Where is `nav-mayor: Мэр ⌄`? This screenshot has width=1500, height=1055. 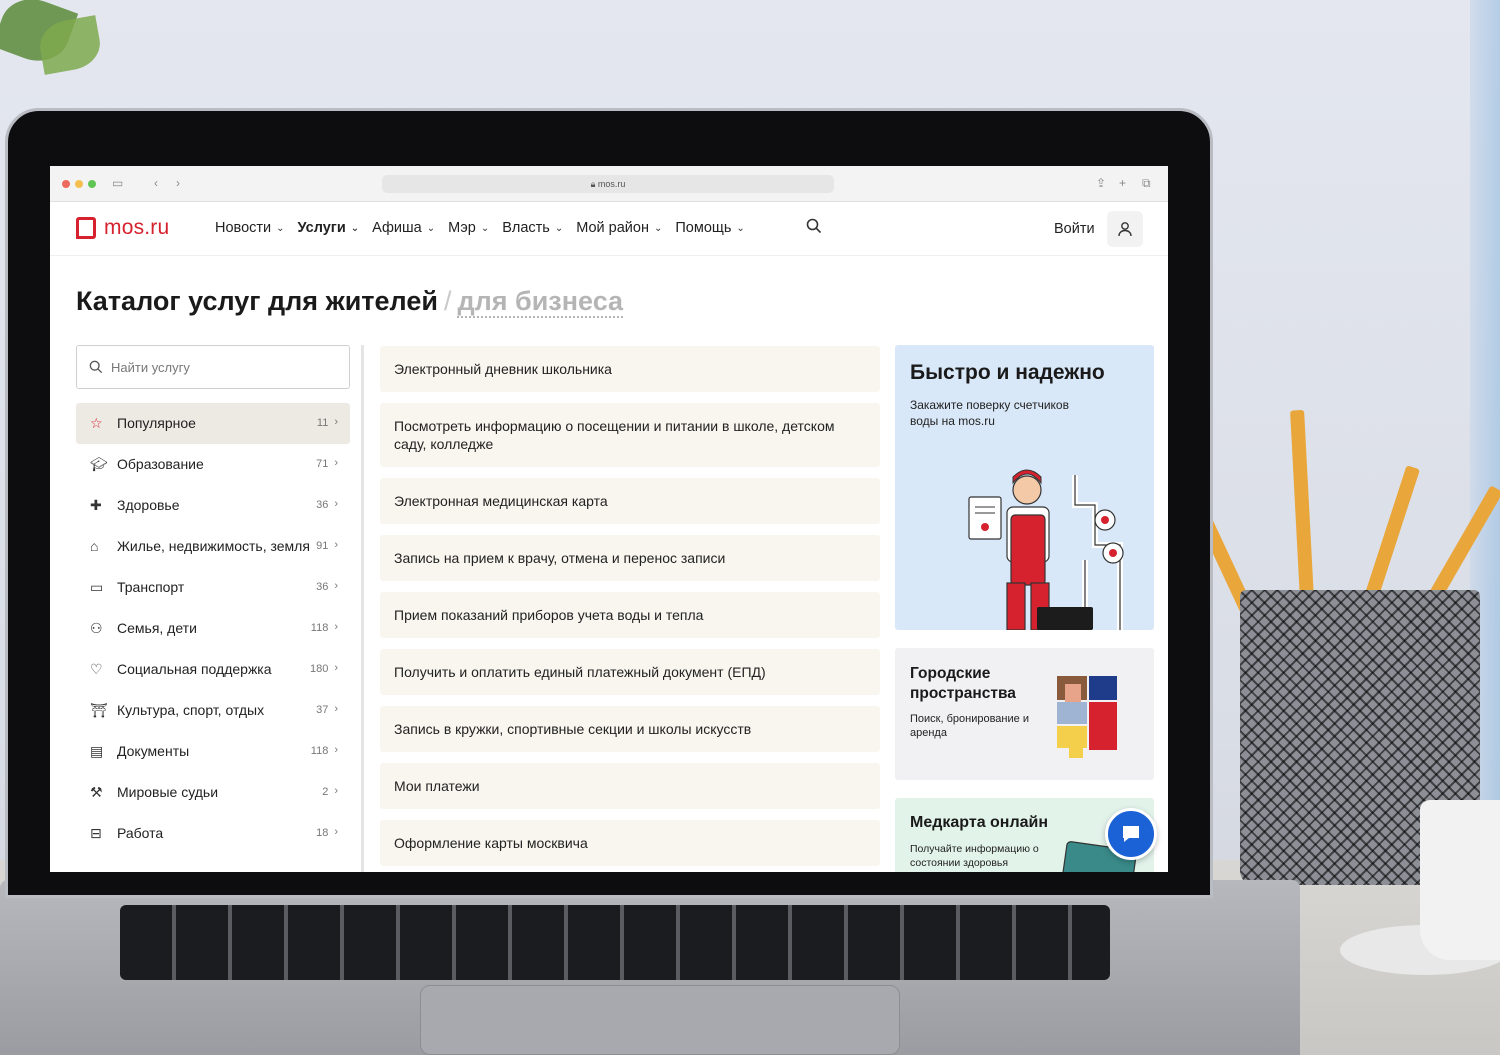
nav-mayor: Мэр ⌄ is located at coordinates (468, 228).